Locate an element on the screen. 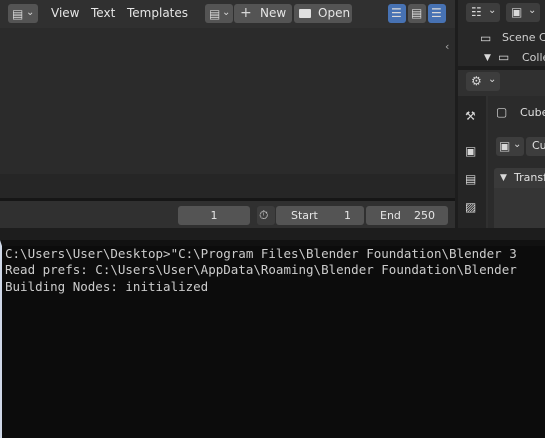 This screenshot has height=438, width=545. open-text-button: Open is located at coordinates (323, 13).